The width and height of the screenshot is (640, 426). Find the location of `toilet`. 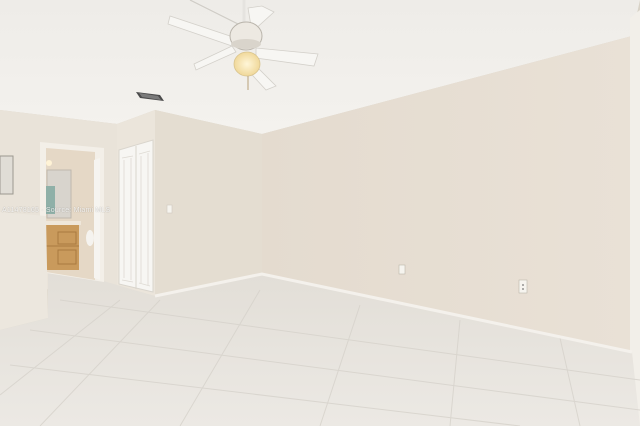

toilet is located at coordinates (90, 238).